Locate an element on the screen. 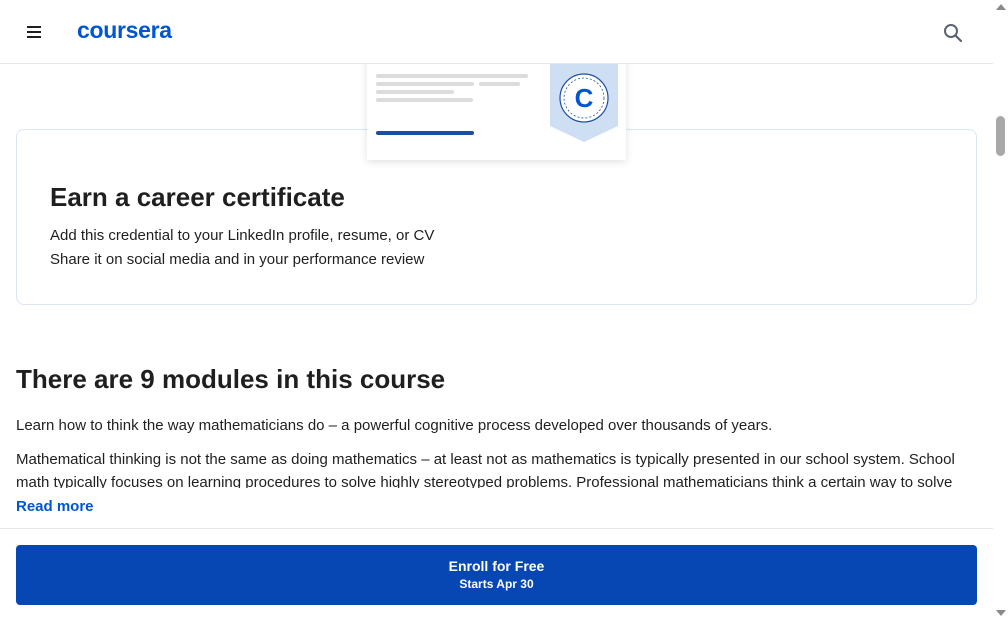  badge-letter: C is located at coordinates (584, 98).